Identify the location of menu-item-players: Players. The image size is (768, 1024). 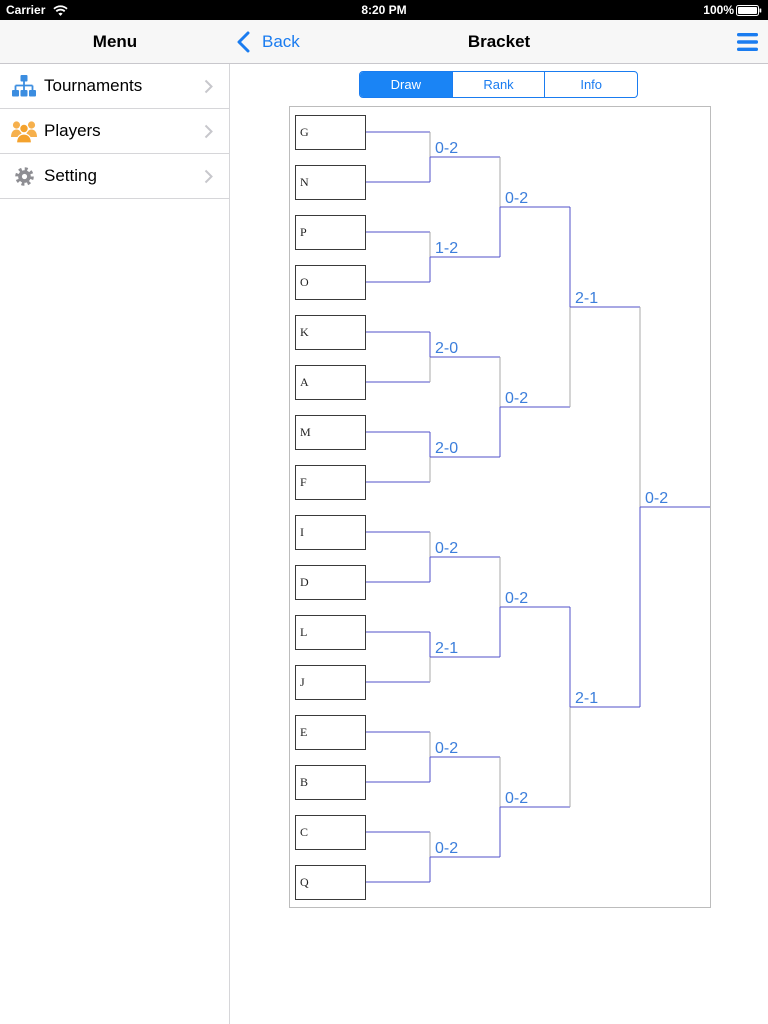
(114, 131).